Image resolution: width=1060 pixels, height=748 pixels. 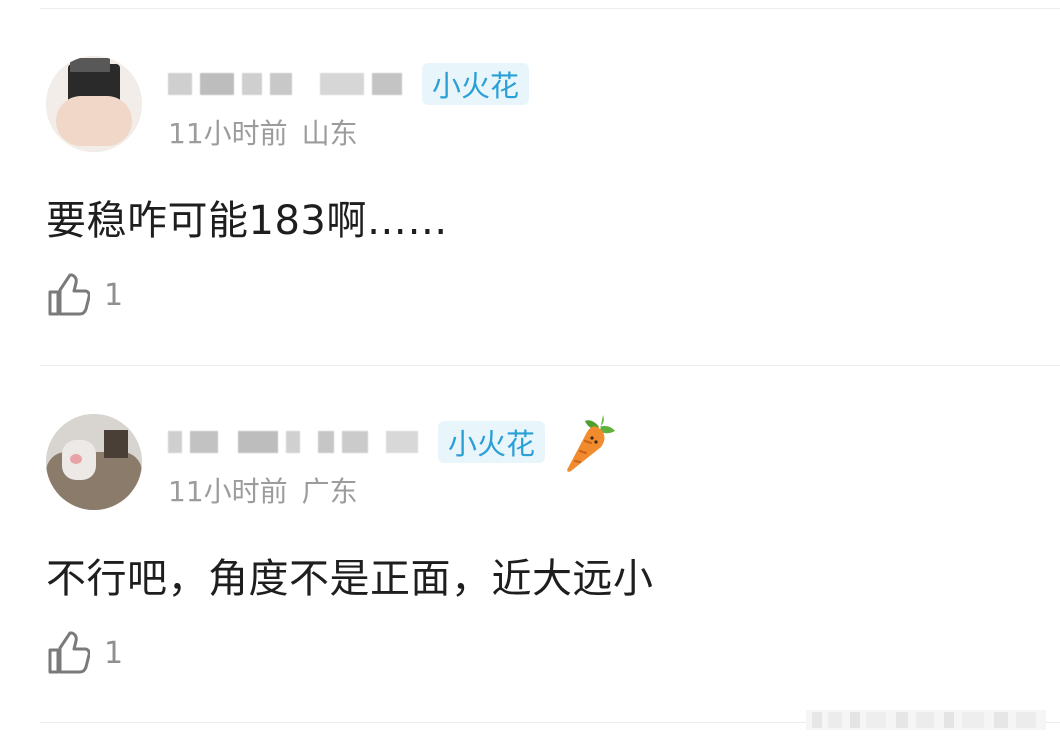 I want to click on comment-meta: 11小时前 山东, so click(x=263, y=132).